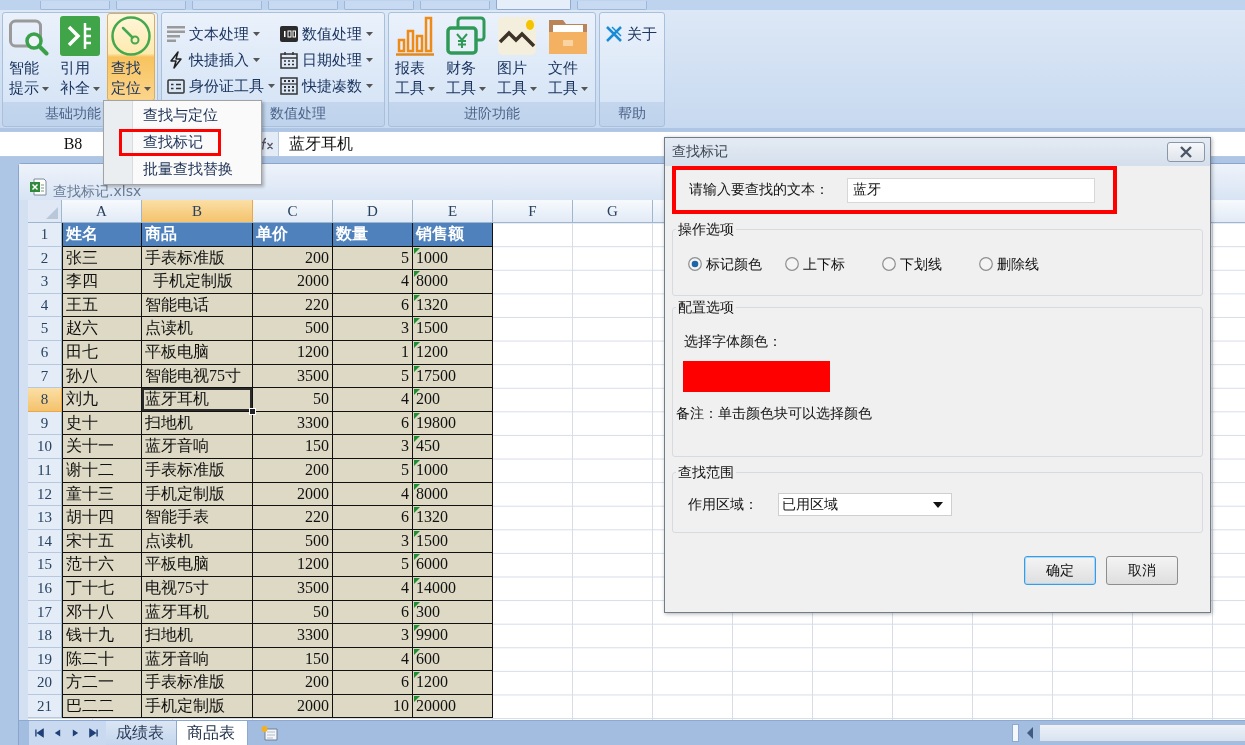 This screenshot has width=1245, height=745. I want to click on table-cell: 9900, so click(453, 636).